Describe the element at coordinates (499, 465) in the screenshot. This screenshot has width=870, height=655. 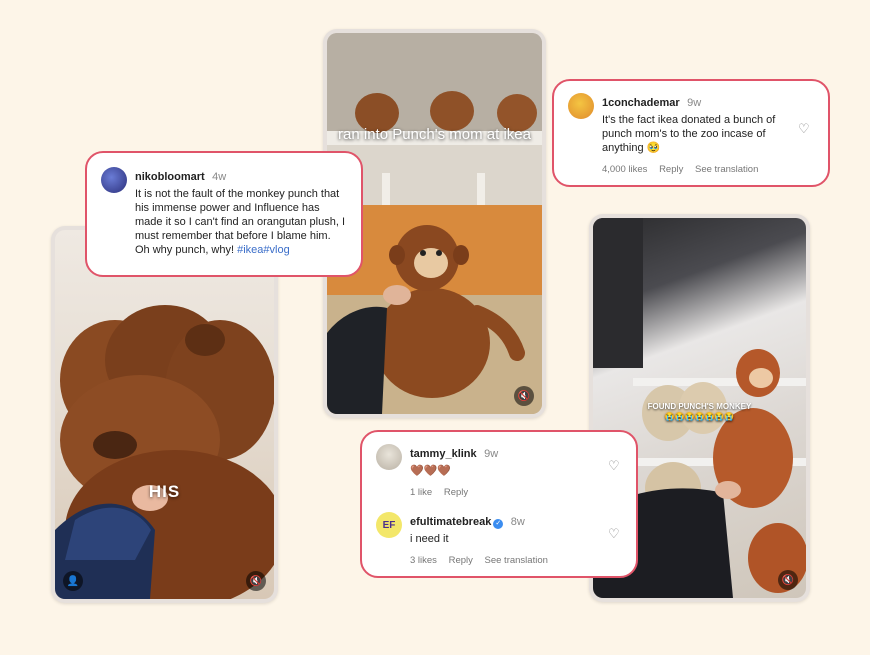
I see `comment: tammy_klink 9w 🤎🤎🤎 1 like Reply ♡` at that location.